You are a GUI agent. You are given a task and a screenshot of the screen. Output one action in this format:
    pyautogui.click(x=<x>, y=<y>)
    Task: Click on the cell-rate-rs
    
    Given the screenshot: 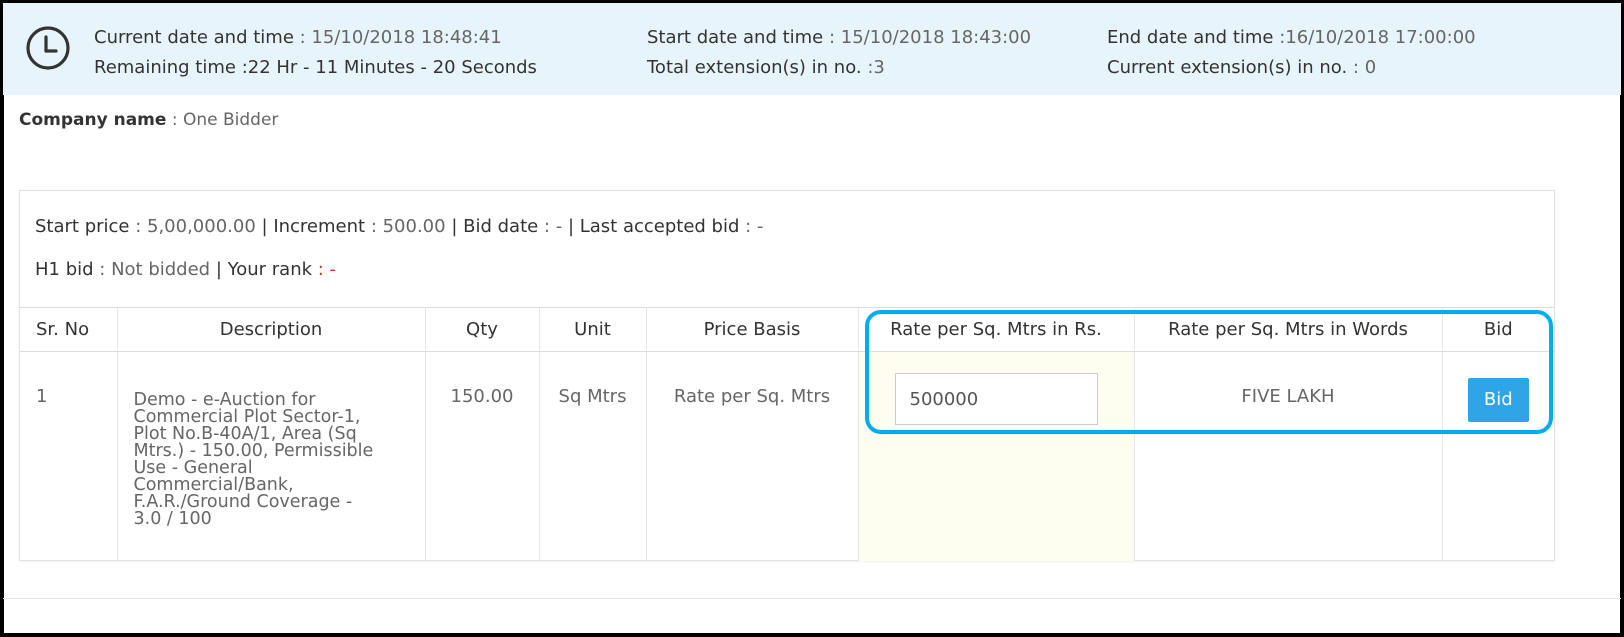 What is the action you would take?
    pyautogui.click(x=995, y=456)
    